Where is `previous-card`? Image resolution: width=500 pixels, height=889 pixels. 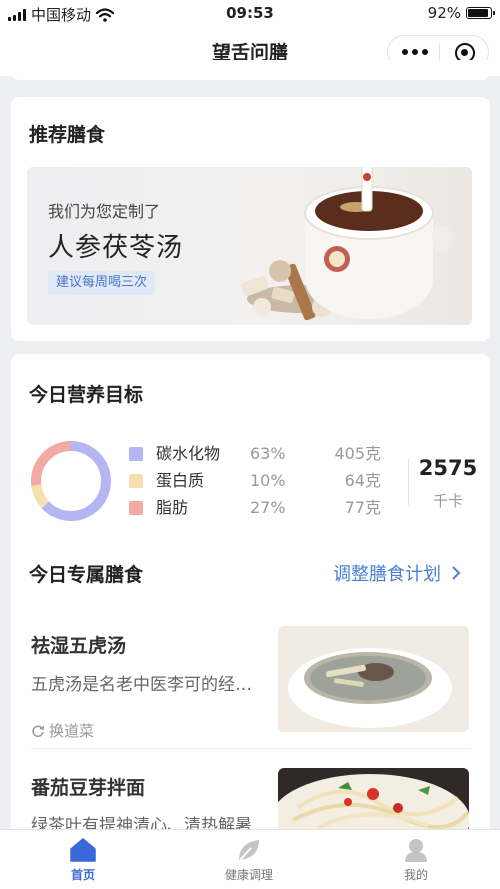
previous-card is located at coordinates (250, 70).